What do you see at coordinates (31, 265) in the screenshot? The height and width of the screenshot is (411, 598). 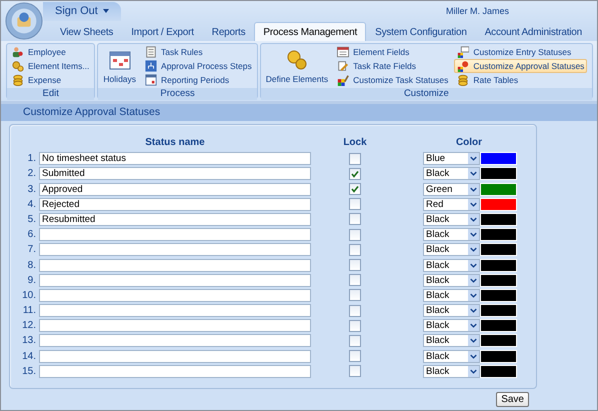 I see `row-number: 8.` at bounding box center [31, 265].